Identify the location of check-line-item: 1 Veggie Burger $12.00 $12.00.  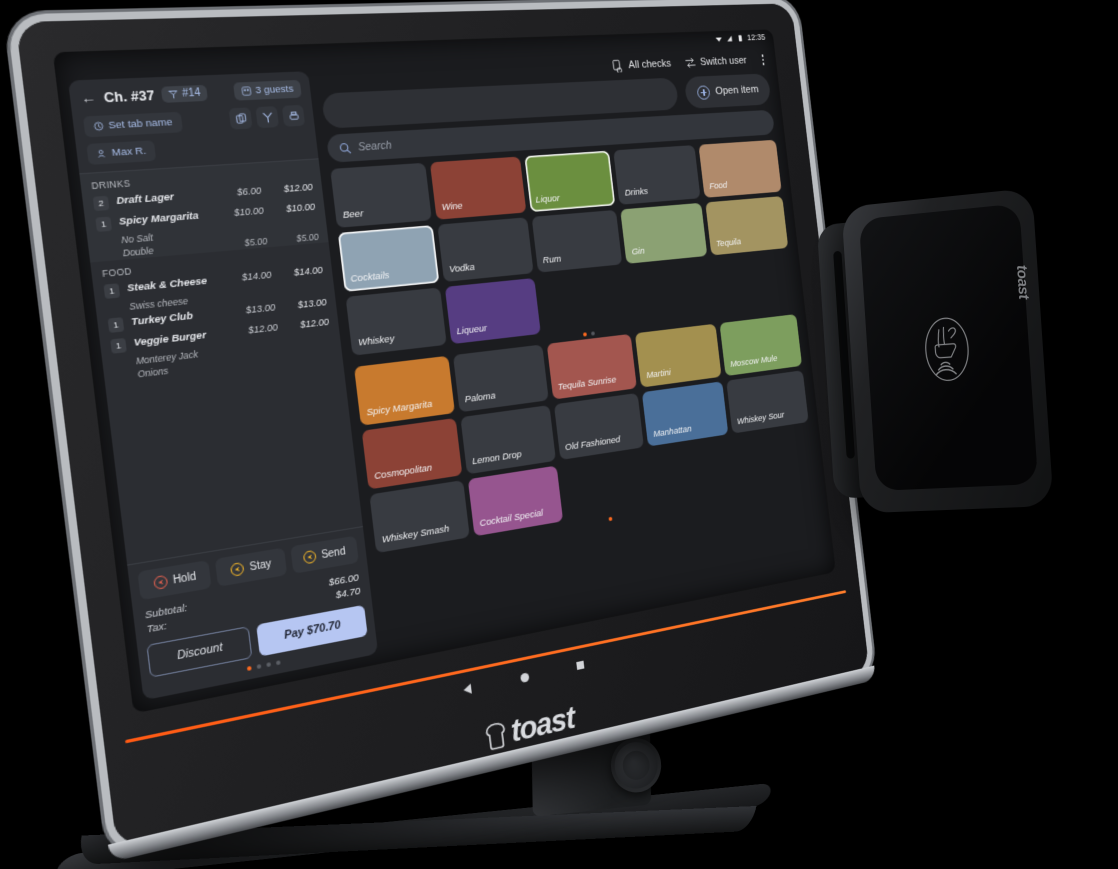
(219, 335).